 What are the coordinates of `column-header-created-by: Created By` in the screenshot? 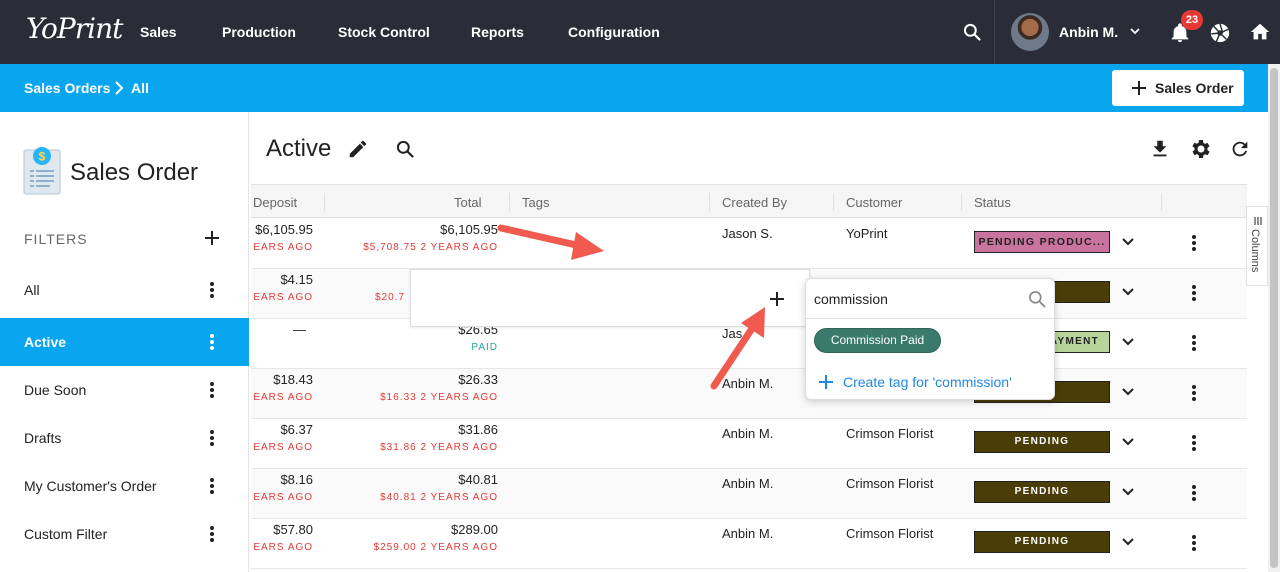 It's located at (754, 202).